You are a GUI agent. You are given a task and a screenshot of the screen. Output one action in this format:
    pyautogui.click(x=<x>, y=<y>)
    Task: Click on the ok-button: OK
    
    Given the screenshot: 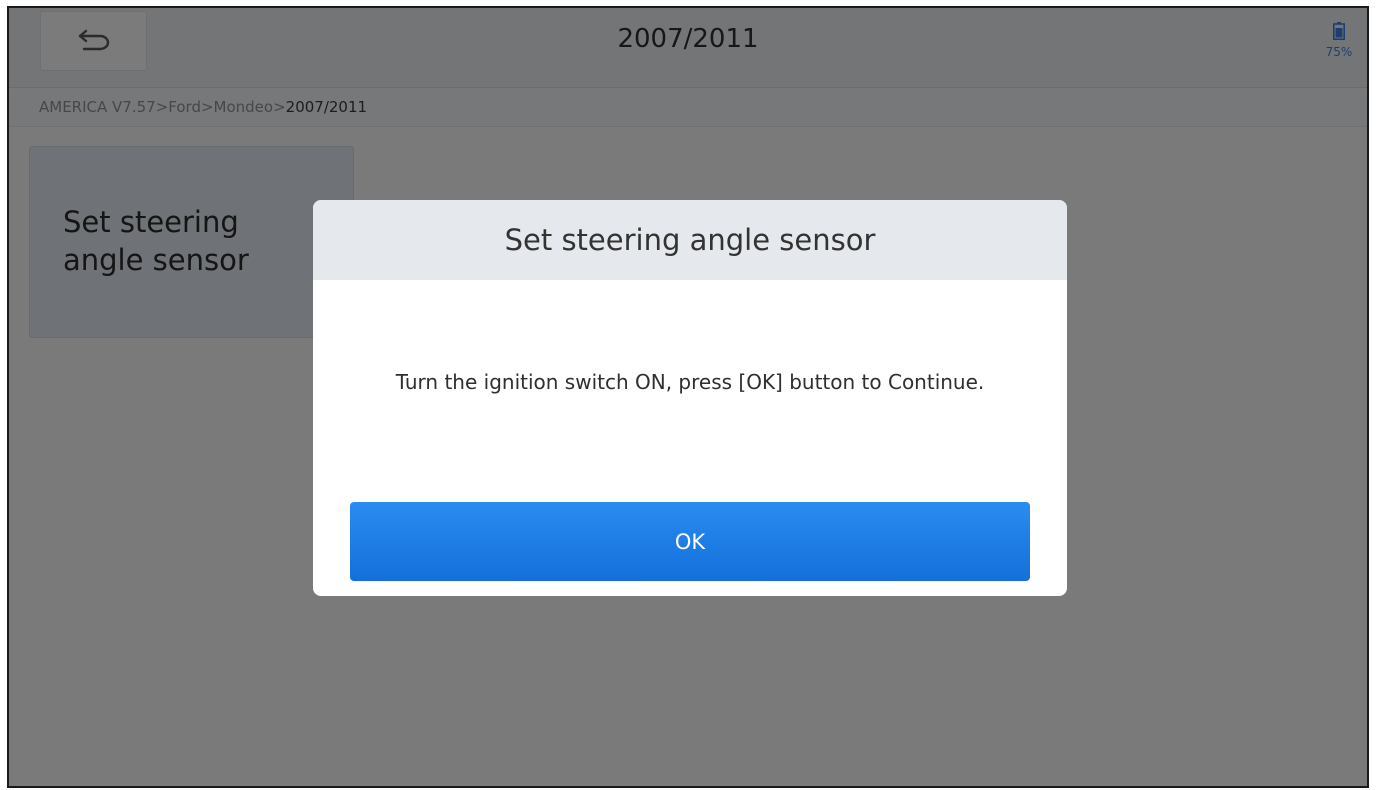 What is the action you would take?
    pyautogui.click(x=690, y=541)
    